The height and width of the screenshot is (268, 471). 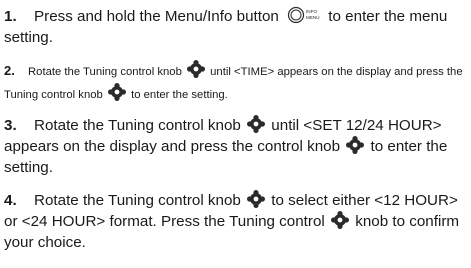 What do you see at coordinates (10, 200) in the screenshot?
I see `step-number: 4.` at bounding box center [10, 200].